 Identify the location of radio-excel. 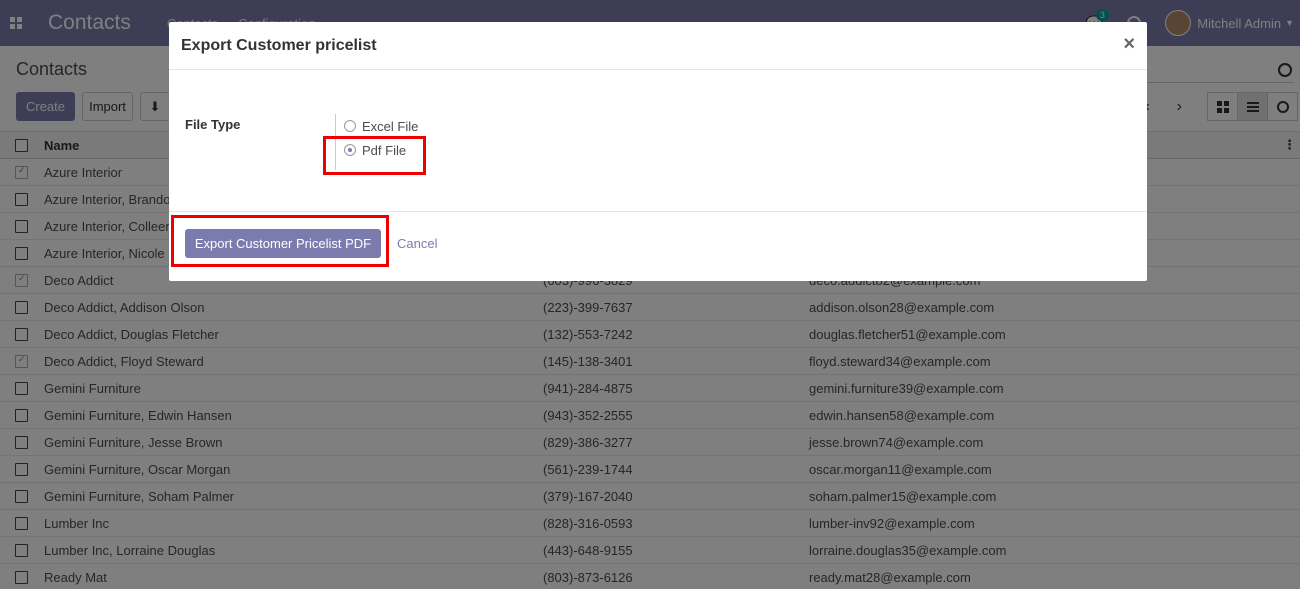
(350, 126).